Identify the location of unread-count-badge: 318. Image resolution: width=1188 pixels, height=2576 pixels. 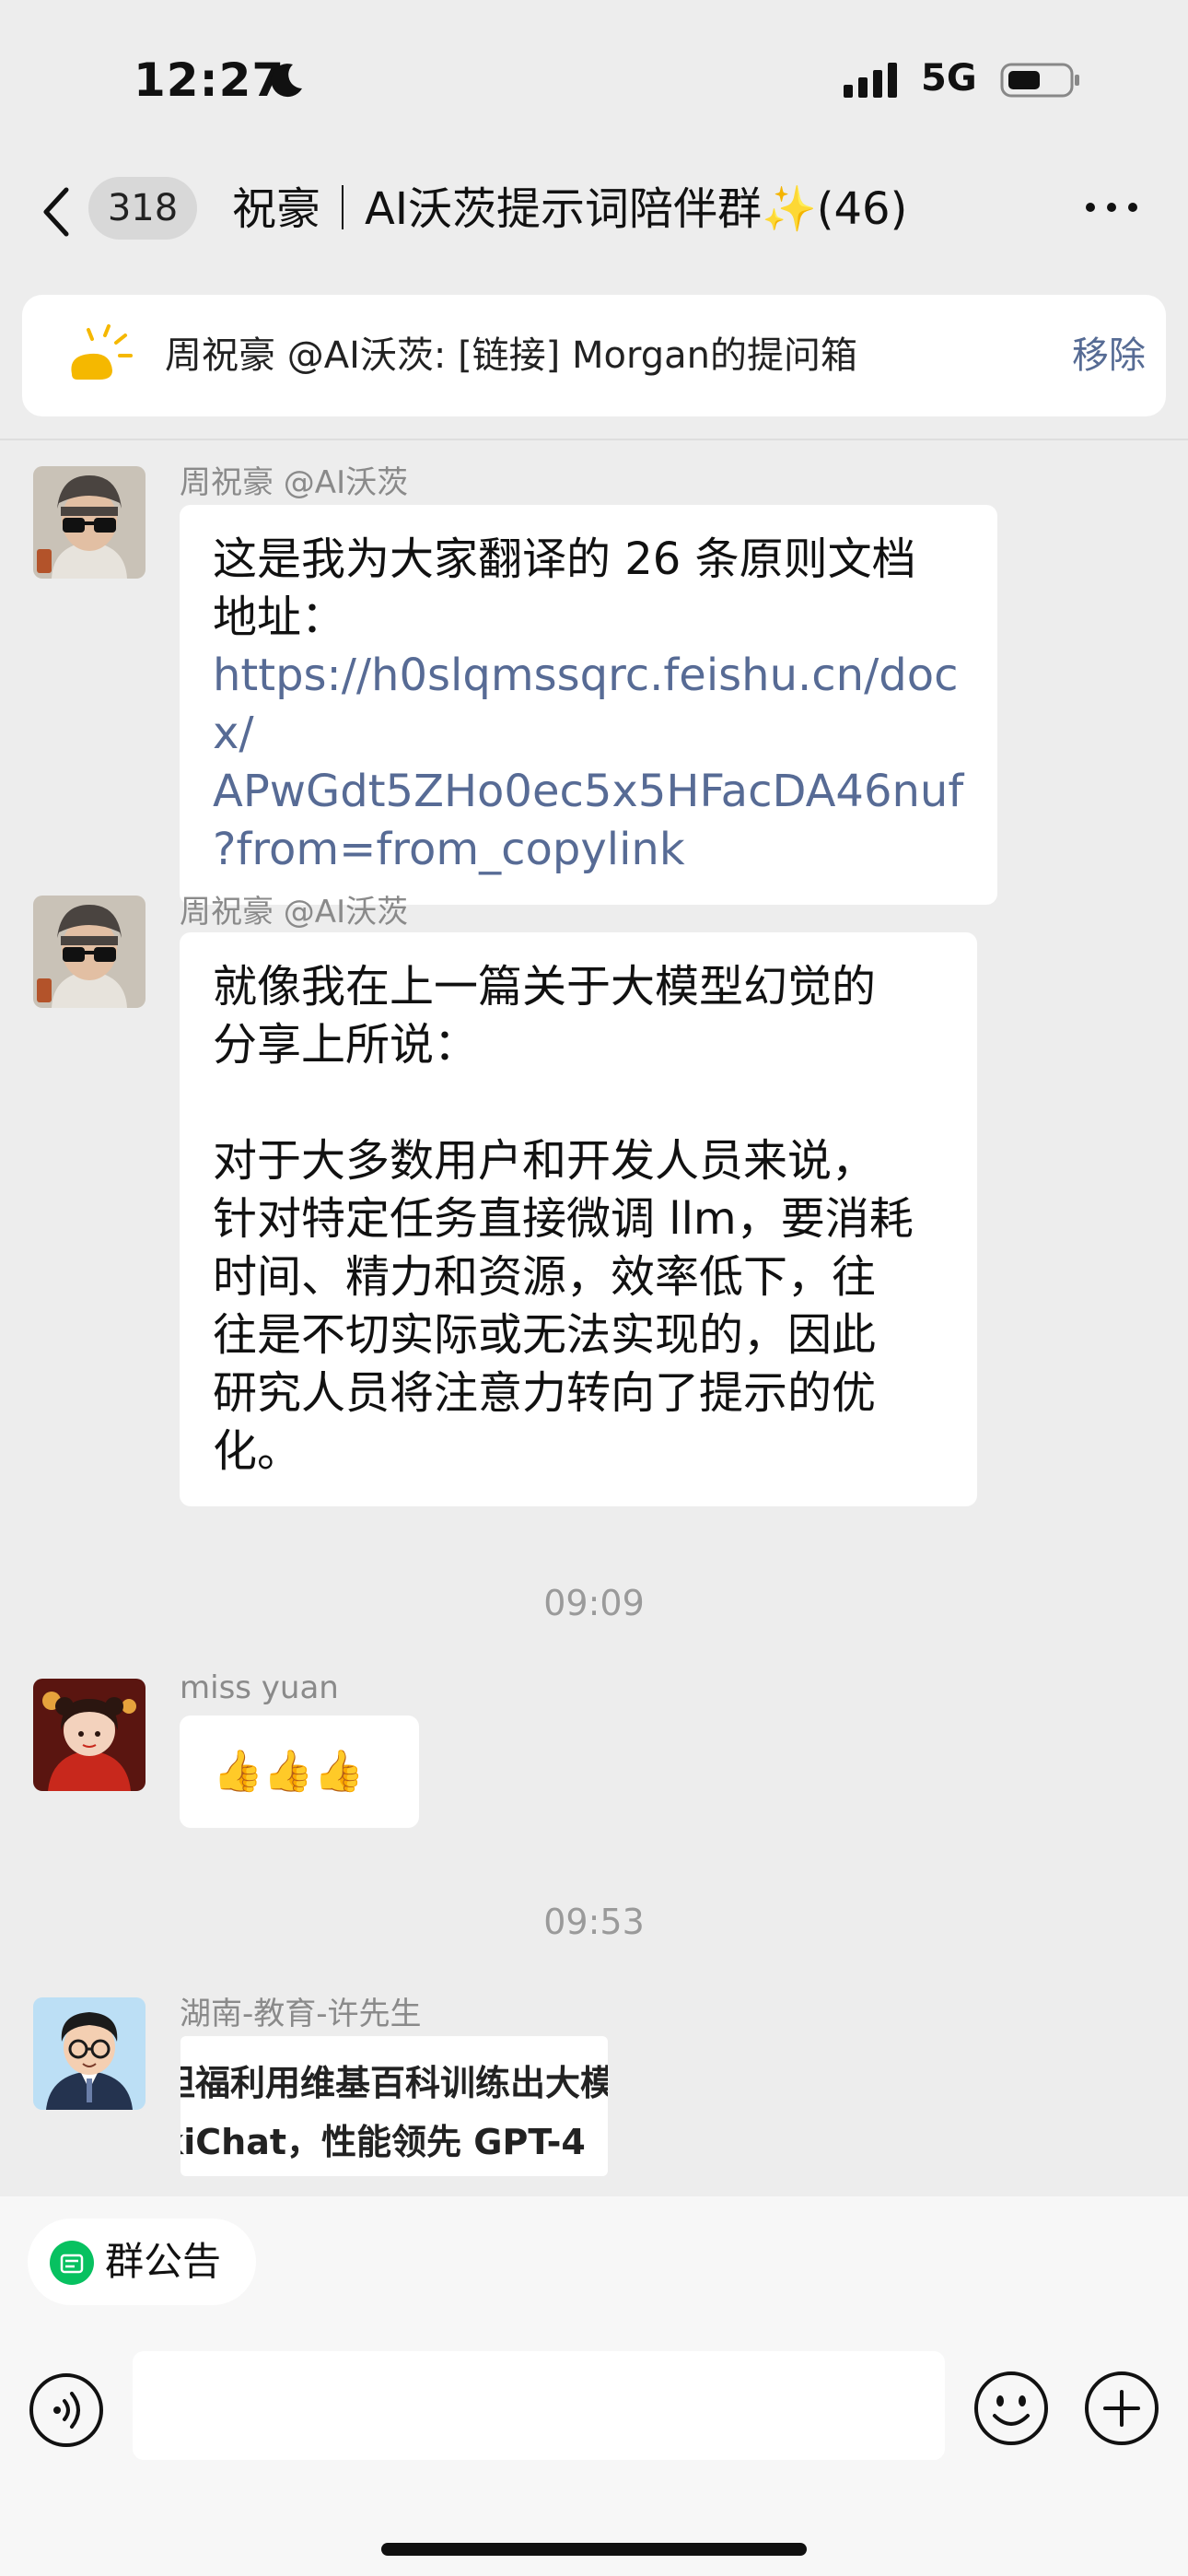
(143, 208).